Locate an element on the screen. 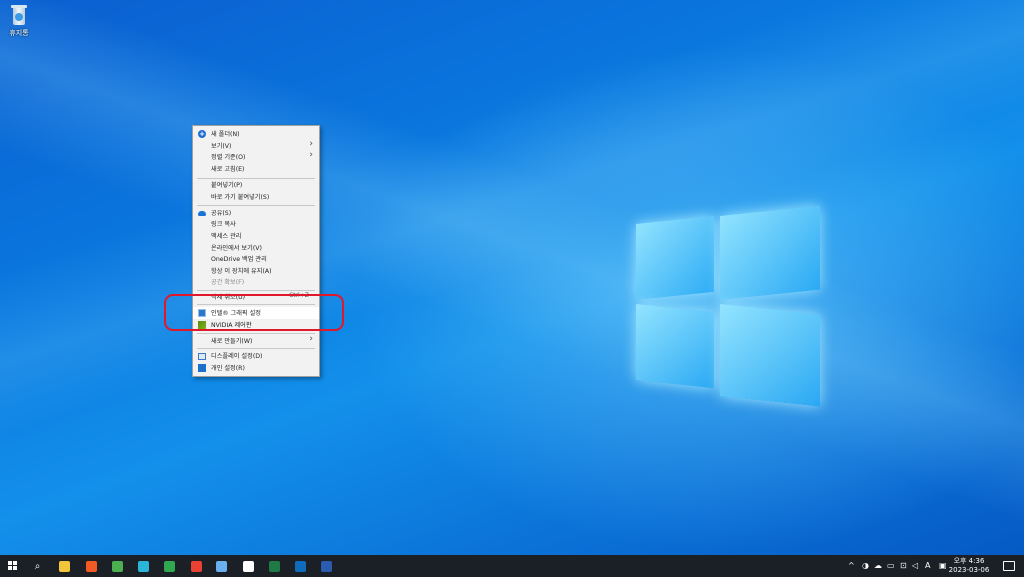 Image resolution: width=1024 pixels, height=577 pixels. tablet-app-icon is located at coordinates (221, 566).